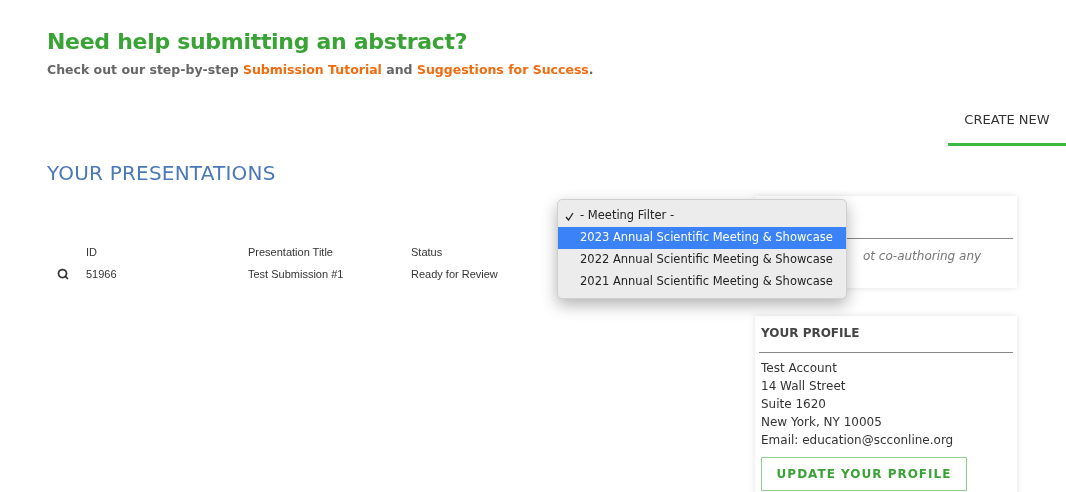 Image resolution: width=1066 pixels, height=492 pixels. What do you see at coordinates (455, 274) in the screenshot?
I see `table-cell-text: Ready for Review` at bounding box center [455, 274].